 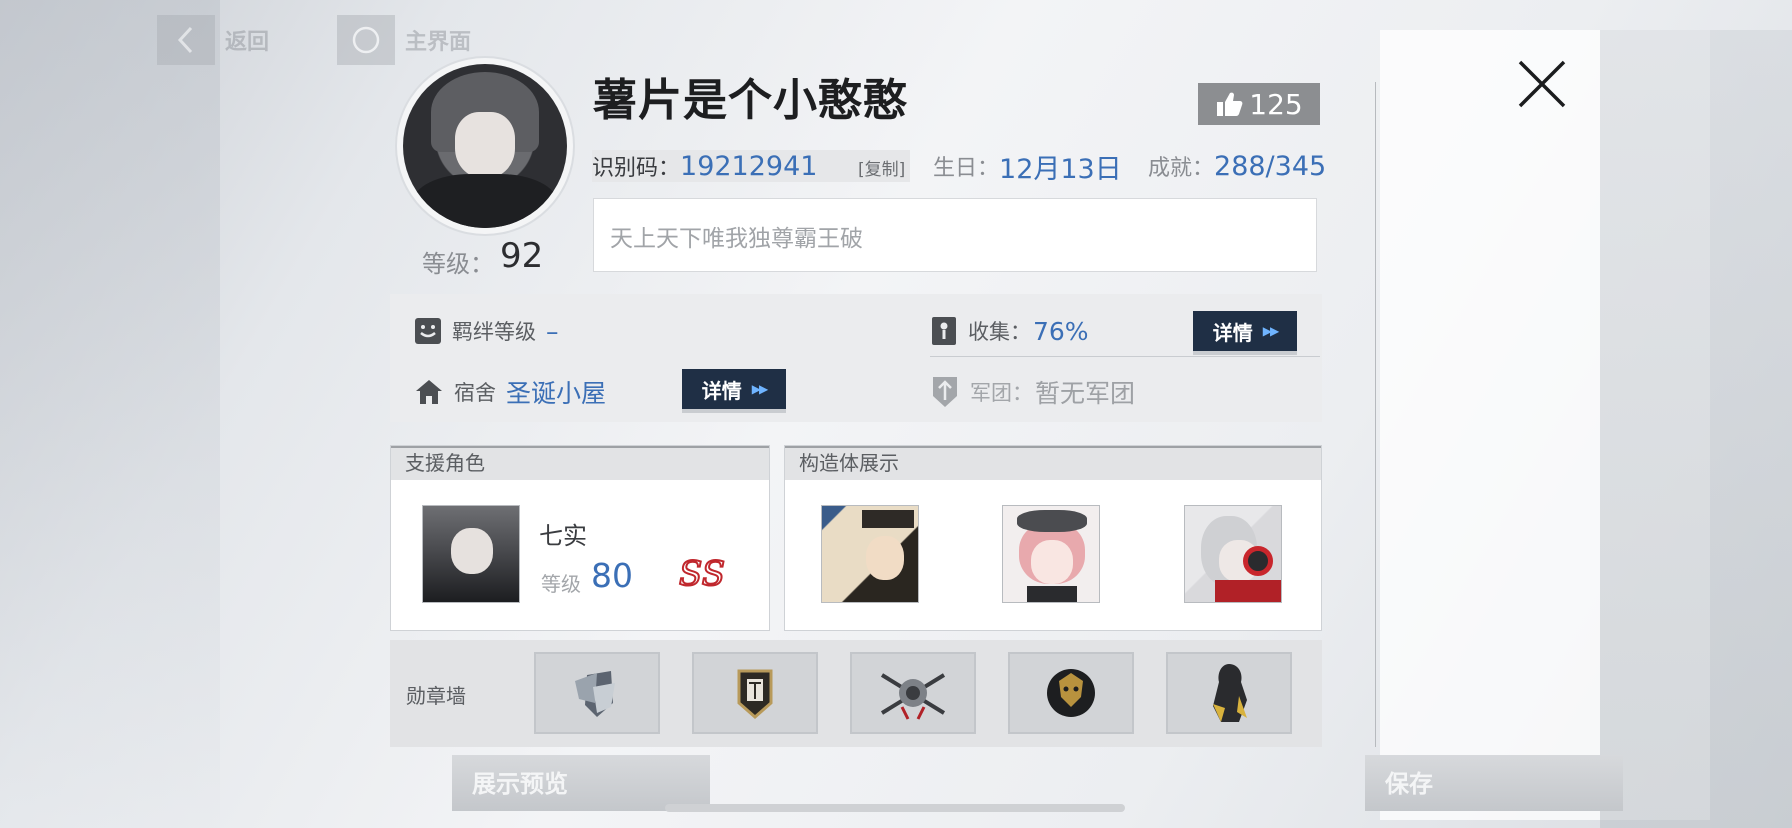 I want to click on bond-icon, so click(x=428, y=331).